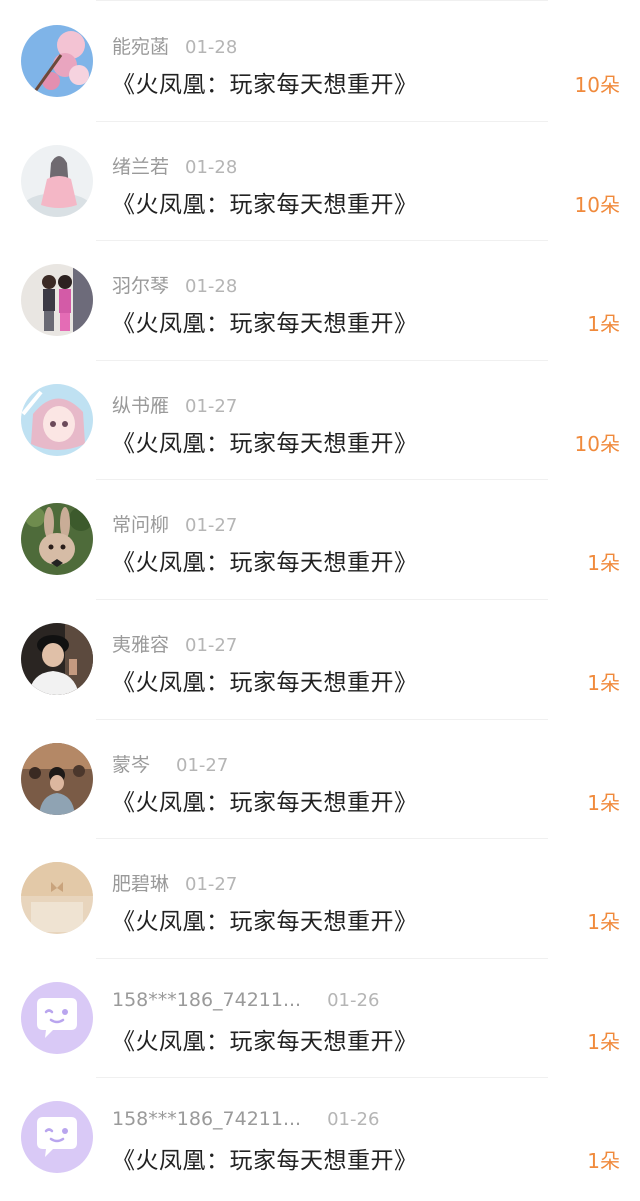 The height and width of the screenshot is (1201, 640). What do you see at coordinates (141, 405) in the screenshot?
I see `user-name: 纵书雁` at bounding box center [141, 405].